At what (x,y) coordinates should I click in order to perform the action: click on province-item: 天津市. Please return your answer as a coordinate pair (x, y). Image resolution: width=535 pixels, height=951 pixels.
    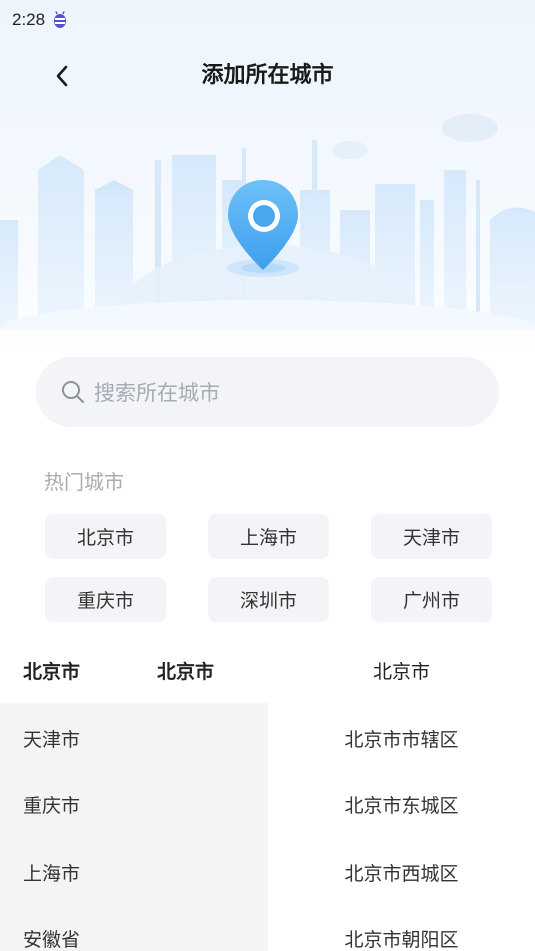
    Looking at the image, I should click on (51, 740).